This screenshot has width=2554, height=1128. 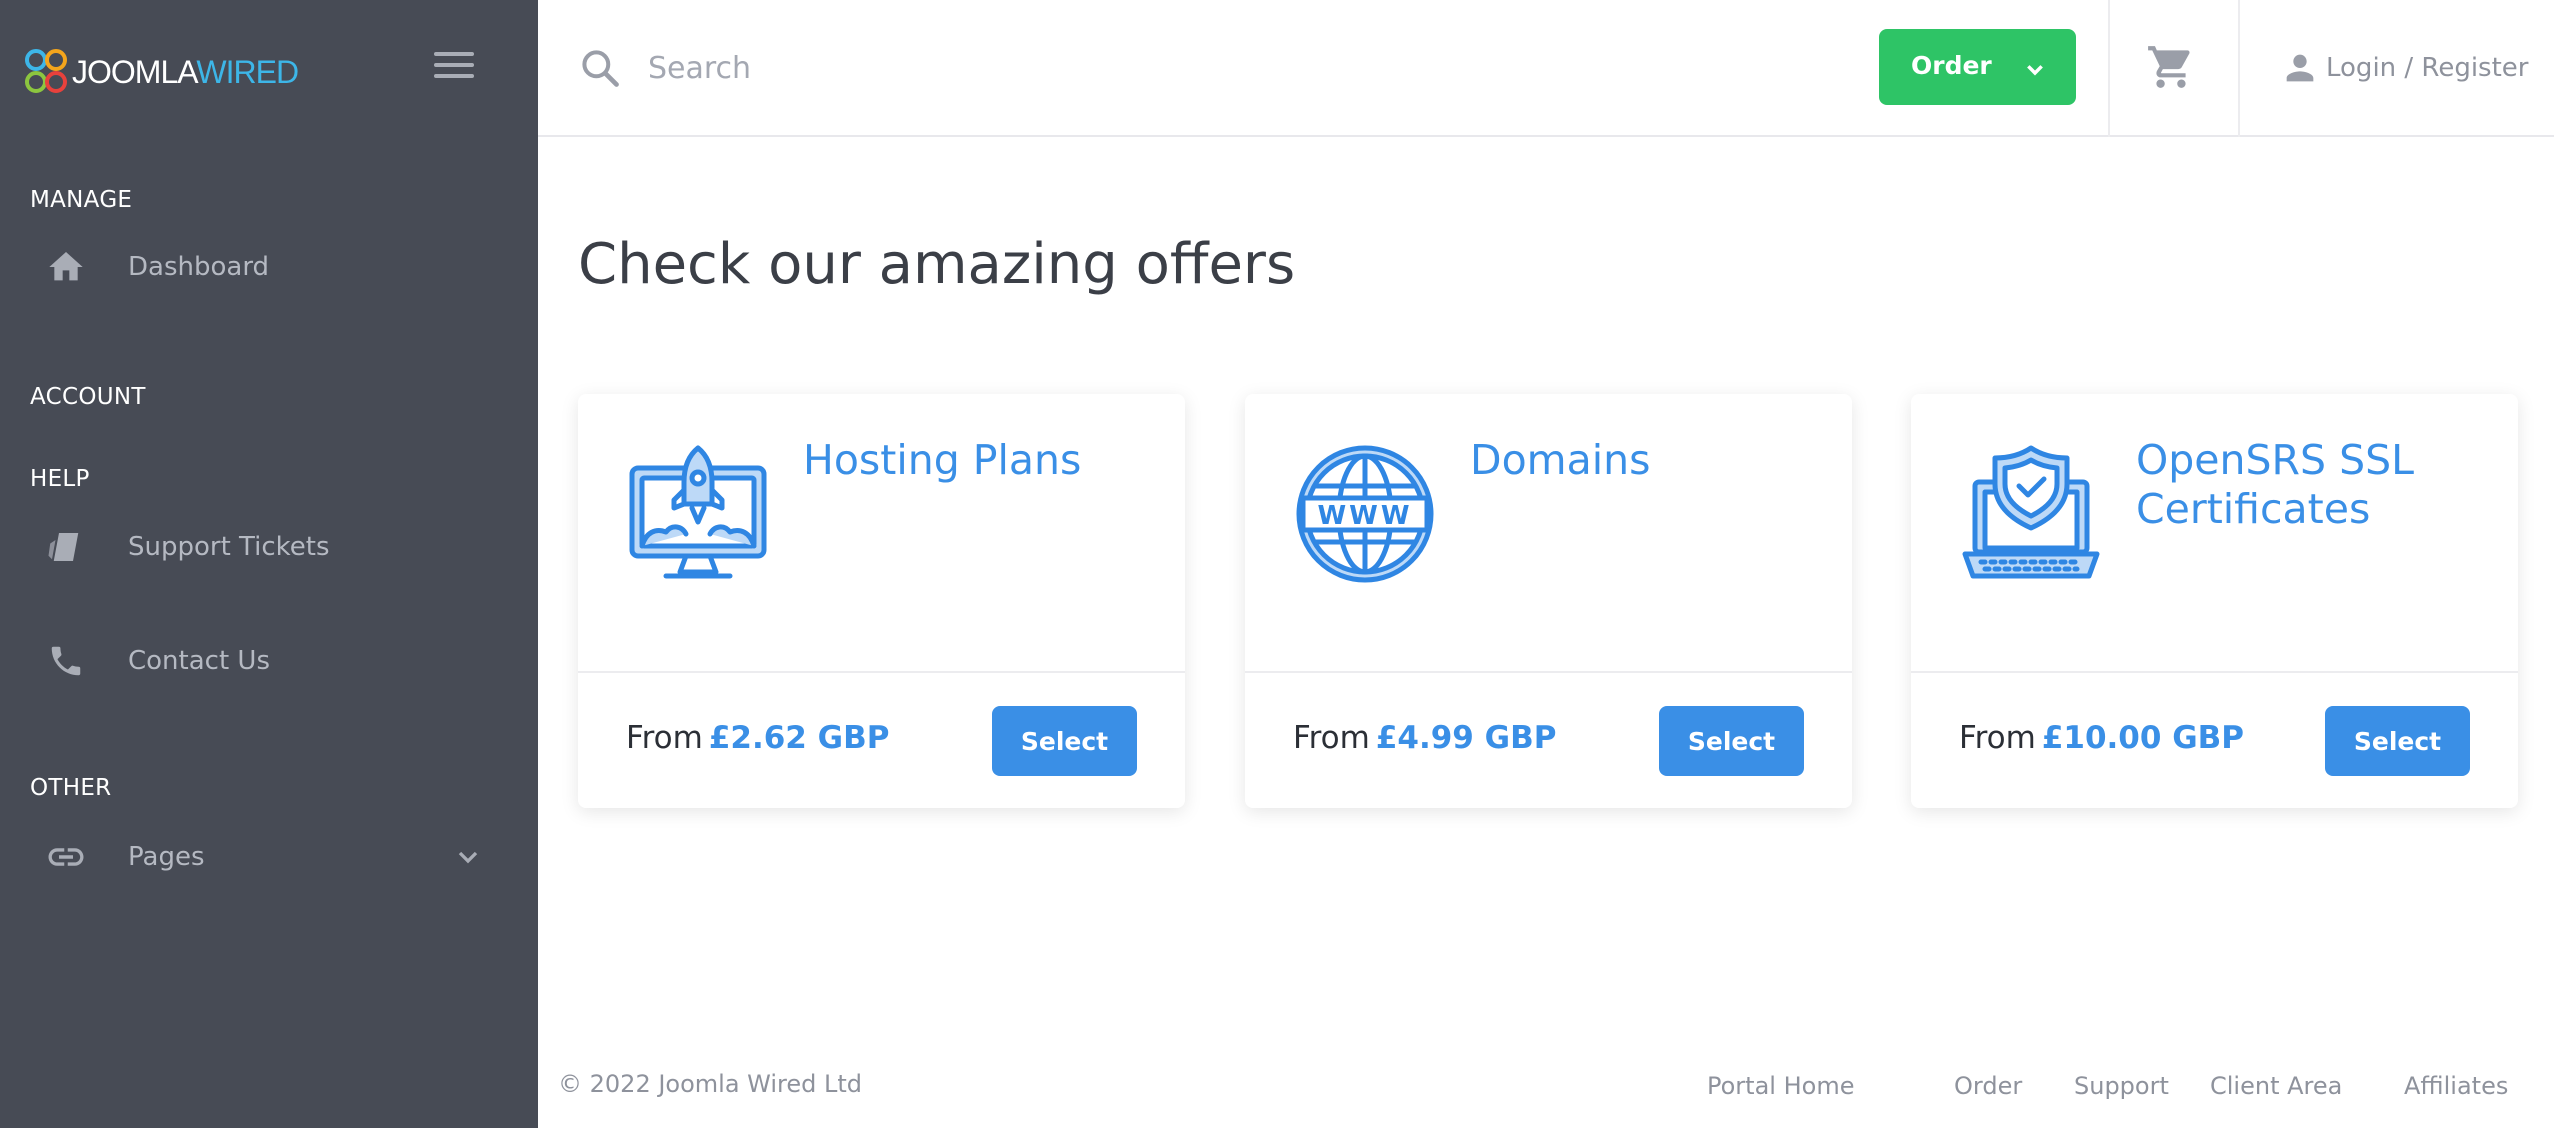 What do you see at coordinates (2121, 1086) in the screenshot?
I see `footer-link-support: Support` at bounding box center [2121, 1086].